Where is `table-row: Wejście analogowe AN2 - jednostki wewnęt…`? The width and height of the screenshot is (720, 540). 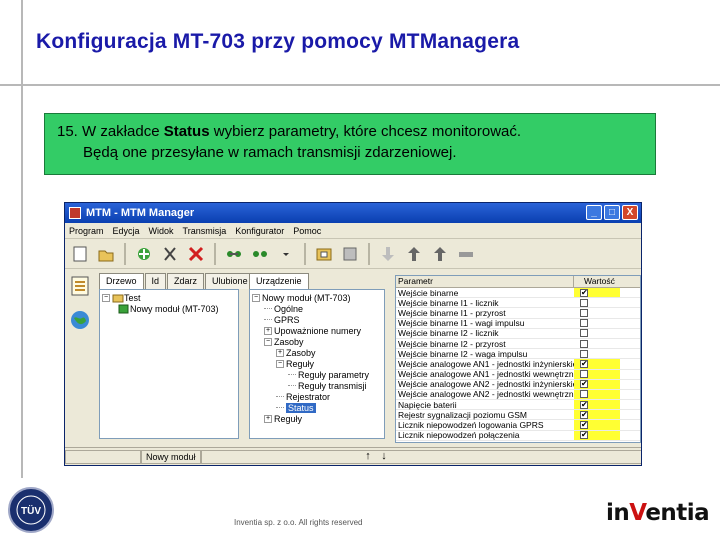 table-row: Wejście analogowe AN2 - jednostki wewnęt… is located at coordinates (518, 395).